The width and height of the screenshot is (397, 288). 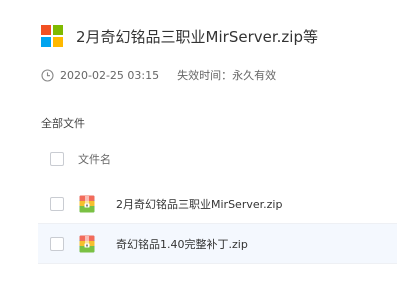 What do you see at coordinates (199, 204) in the screenshot?
I see `file-name: 2月奇幻铭品三职业MirServer.zip` at bounding box center [199, 204].